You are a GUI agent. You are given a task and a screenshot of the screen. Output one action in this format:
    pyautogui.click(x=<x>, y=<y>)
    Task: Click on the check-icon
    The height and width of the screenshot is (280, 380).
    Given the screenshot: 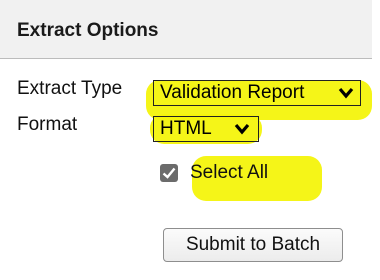 What is the action you would take?
    pyautogui.click(x=169, y=173)
    